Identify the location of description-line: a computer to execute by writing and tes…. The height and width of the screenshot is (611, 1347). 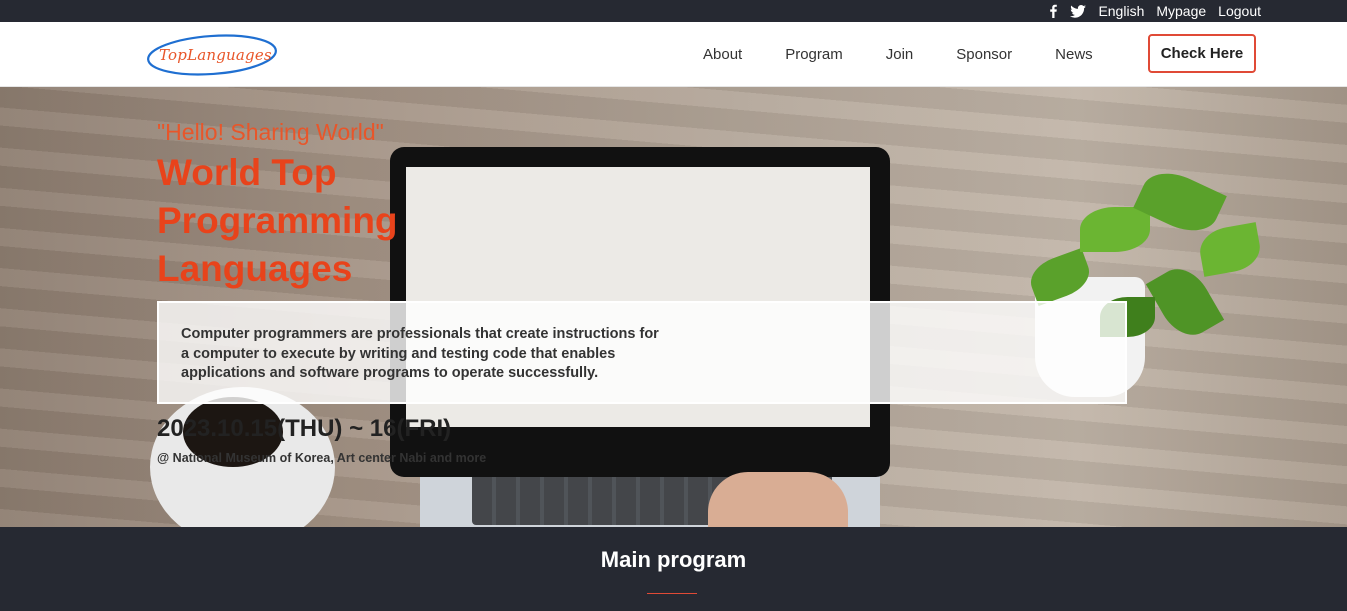
(398, 353).